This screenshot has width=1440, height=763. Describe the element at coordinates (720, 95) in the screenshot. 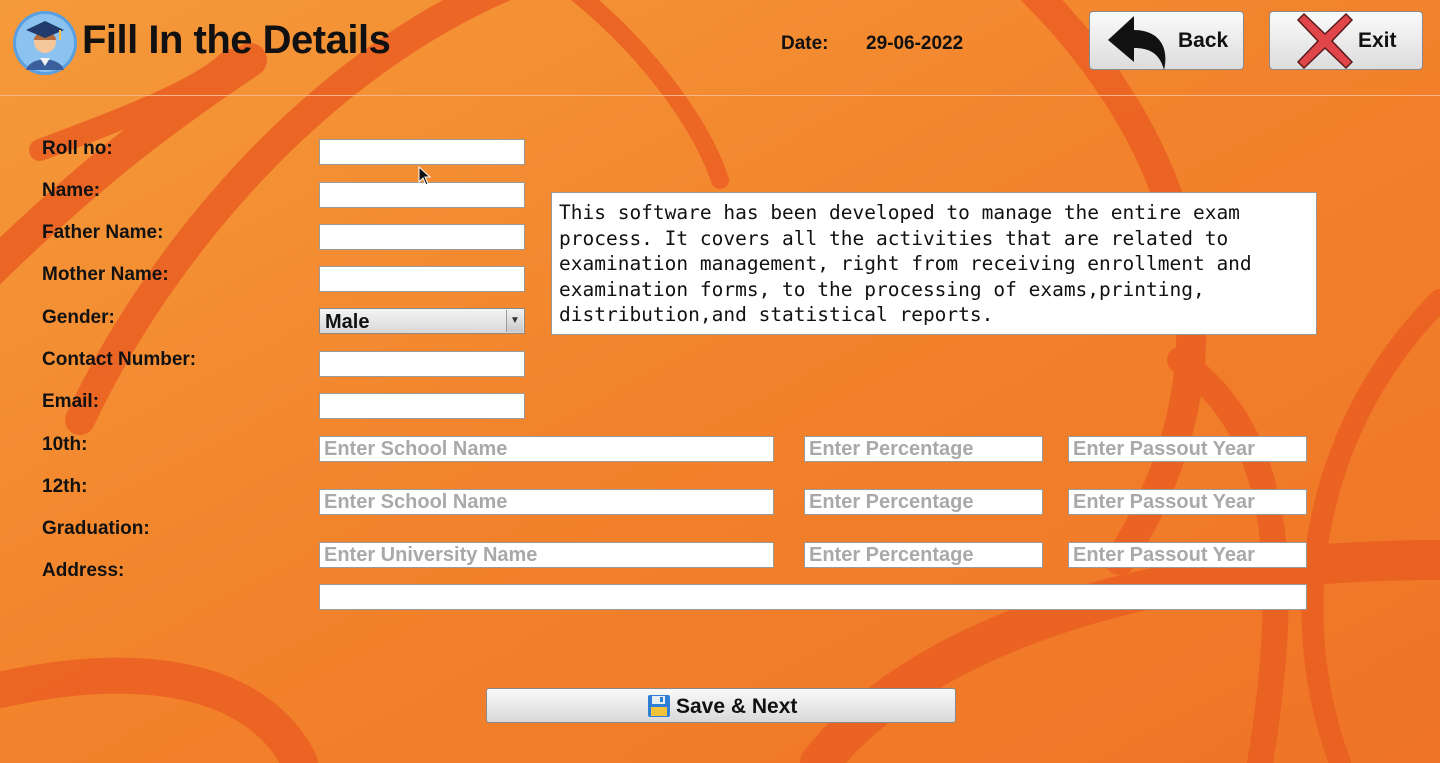

I see `header-divider` at that location.